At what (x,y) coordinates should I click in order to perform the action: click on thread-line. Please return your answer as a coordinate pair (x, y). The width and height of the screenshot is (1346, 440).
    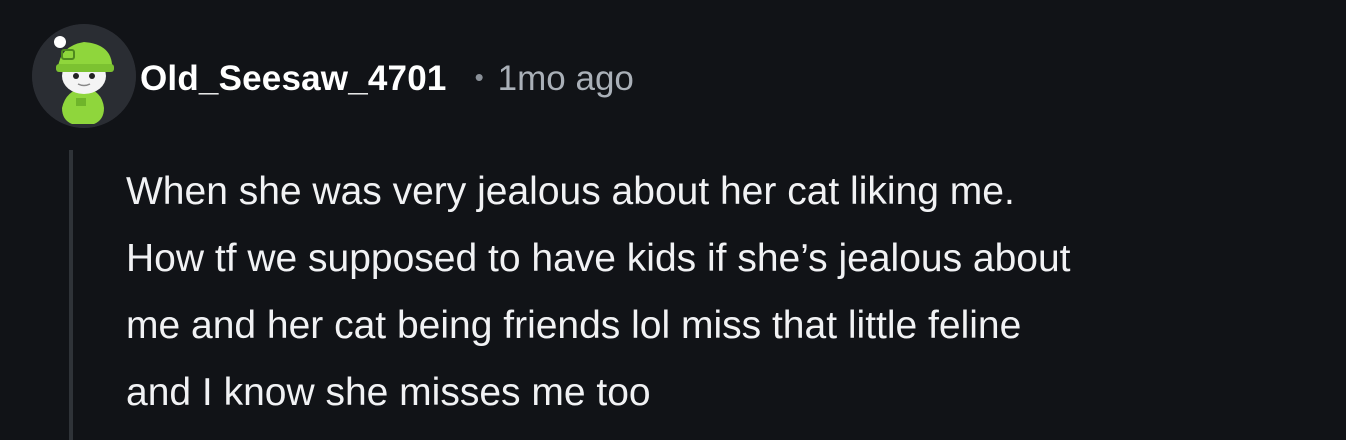
    Looking at the image, I should click on (71, 295).